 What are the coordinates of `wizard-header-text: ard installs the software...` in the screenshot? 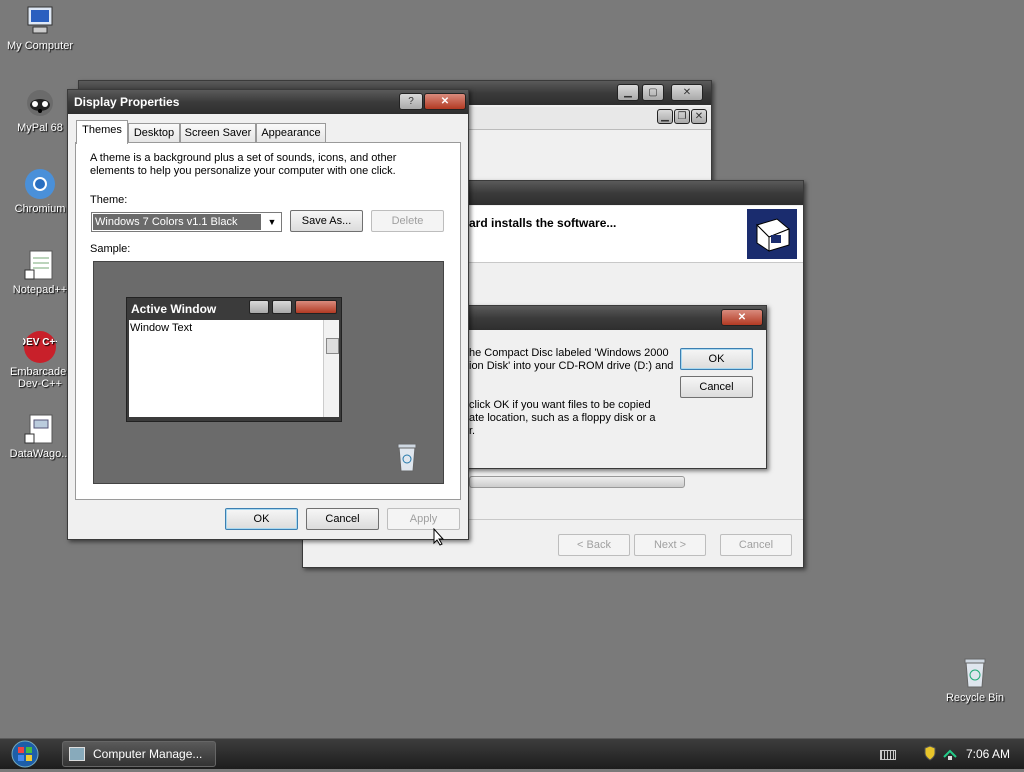 It's located at (543, 223).